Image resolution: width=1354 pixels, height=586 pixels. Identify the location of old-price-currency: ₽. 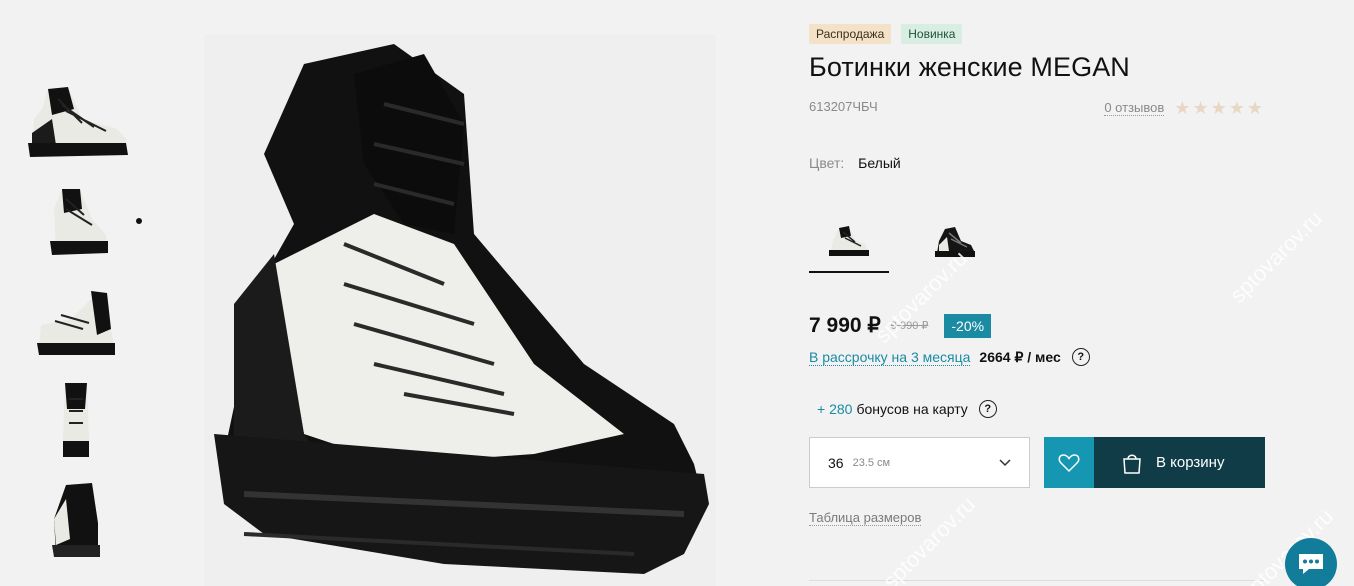
(925, 326).